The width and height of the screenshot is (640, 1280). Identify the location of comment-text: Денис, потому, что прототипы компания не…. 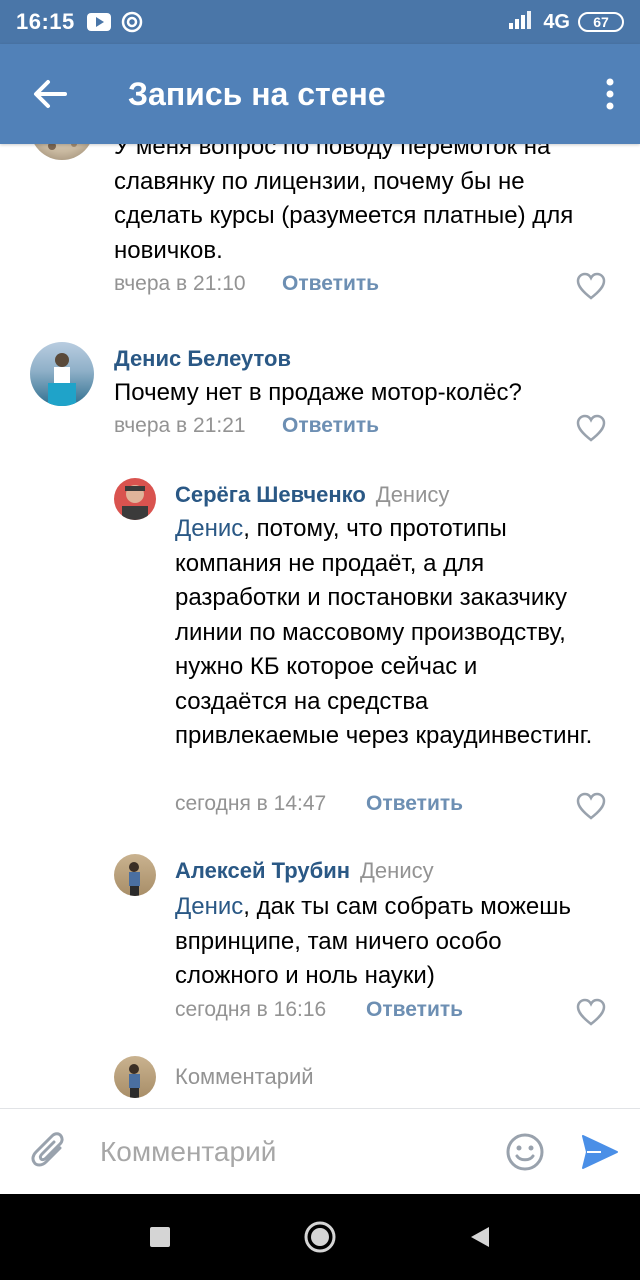
(385, 633).